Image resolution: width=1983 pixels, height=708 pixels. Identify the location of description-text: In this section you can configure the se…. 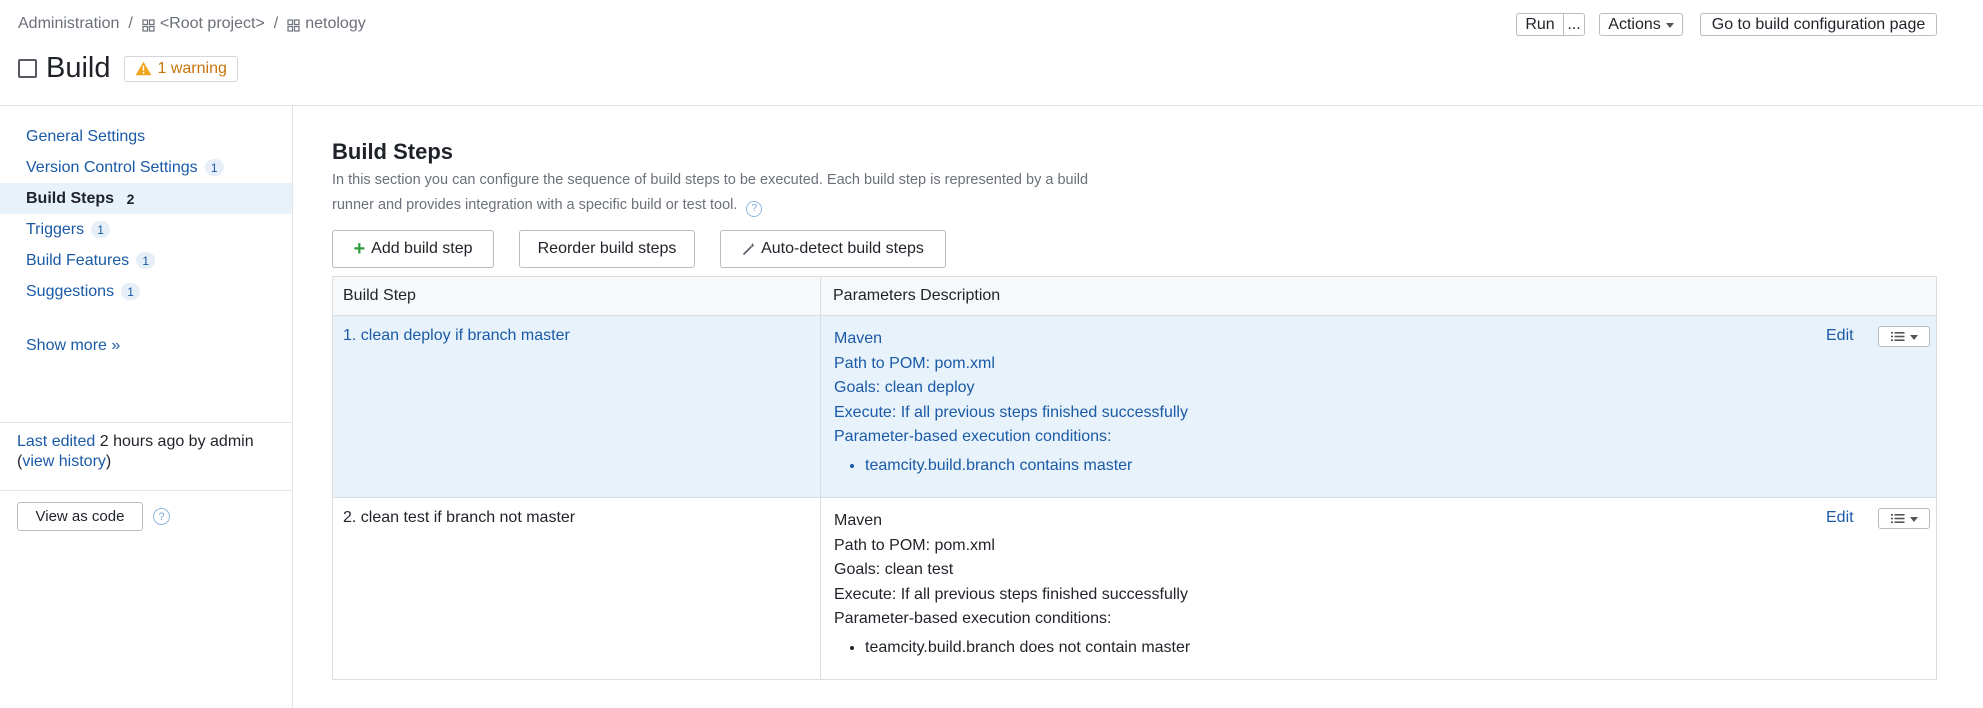
(710, 192).